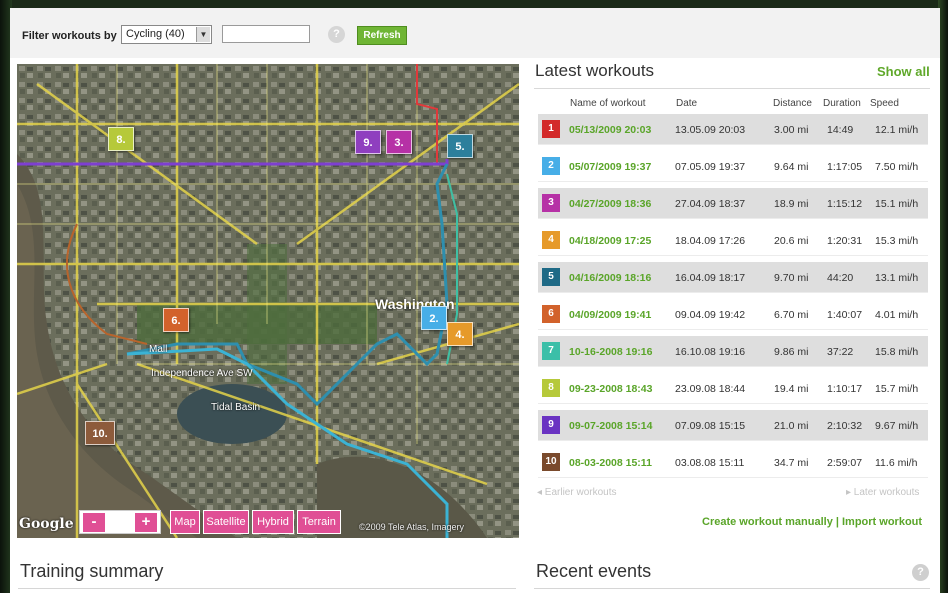 Image resolution: width=948 pixels, height=593 pixels. What do you see at coordinates (710, 204) in the screenshot?
I see `workout-date: 27.04.09 18:37` at bounding box center [710, 204].